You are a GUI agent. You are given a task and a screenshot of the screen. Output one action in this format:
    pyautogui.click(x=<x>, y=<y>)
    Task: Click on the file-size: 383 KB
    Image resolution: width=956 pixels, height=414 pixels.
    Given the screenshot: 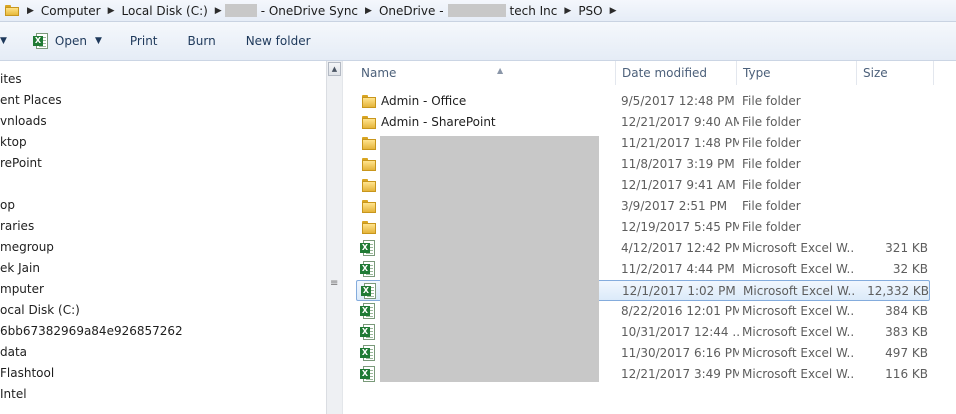 What is the action you would take?
    pyautogui.click(x=906, y=332)
    